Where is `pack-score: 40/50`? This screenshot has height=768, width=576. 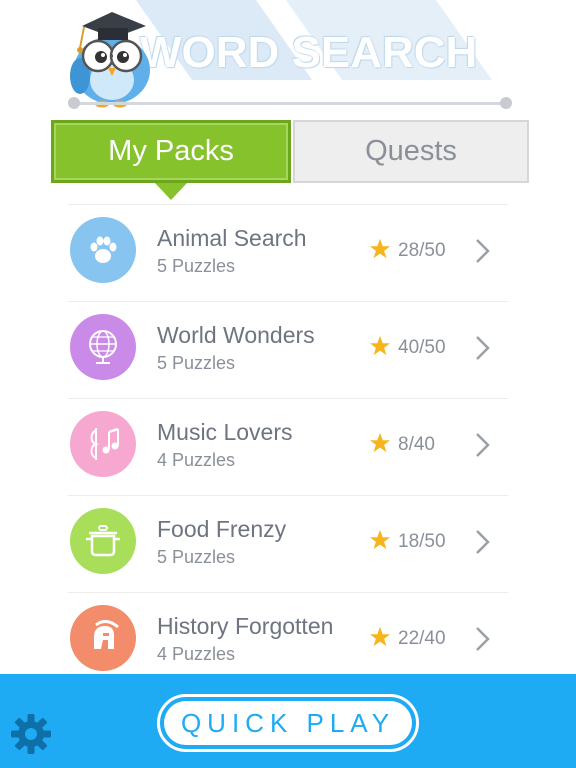
pack-score: 40/50 is located at coordinates (422, 347).